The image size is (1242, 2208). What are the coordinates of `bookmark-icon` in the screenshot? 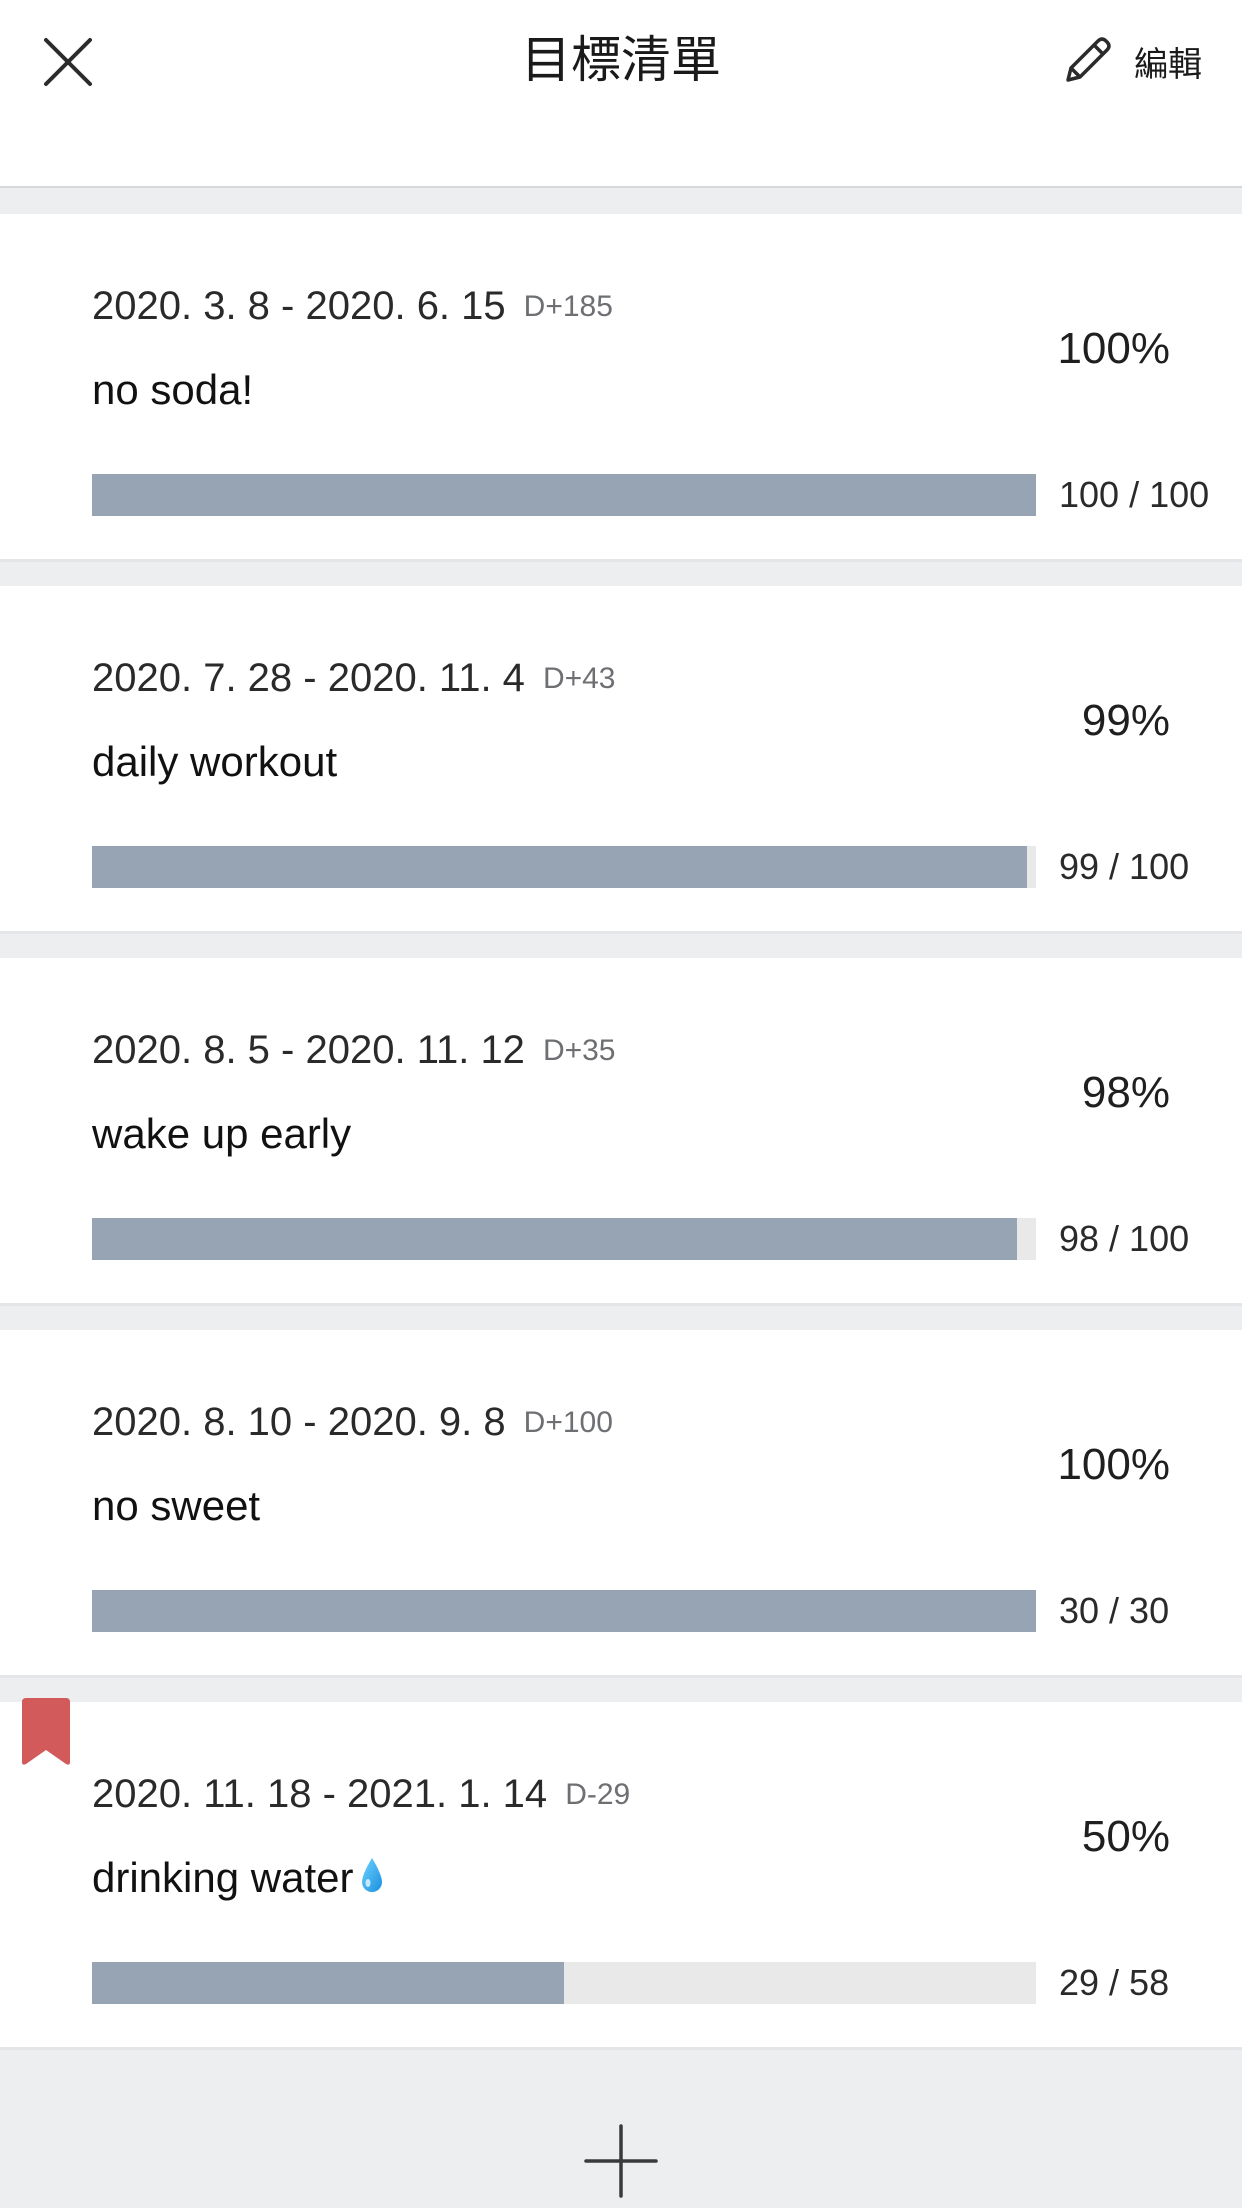 It's located at (46, 1733).